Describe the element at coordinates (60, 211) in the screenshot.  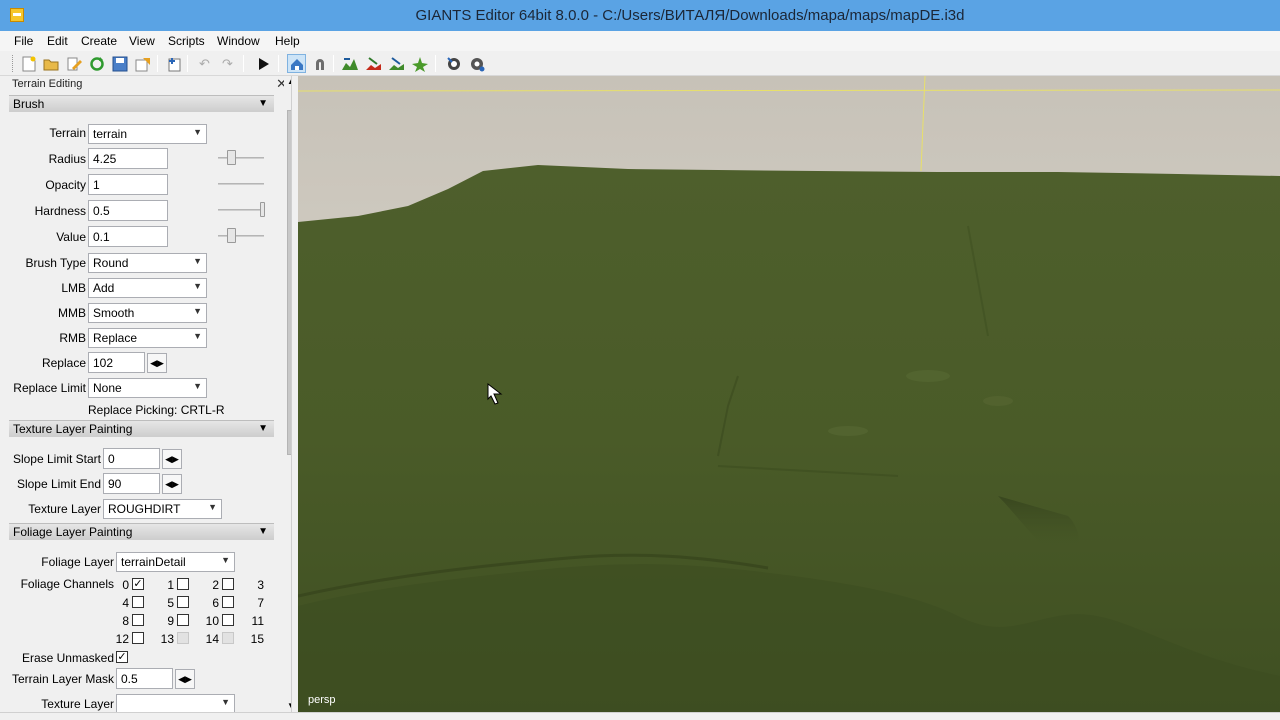
I see `hardness-label: Hardness` at that location.